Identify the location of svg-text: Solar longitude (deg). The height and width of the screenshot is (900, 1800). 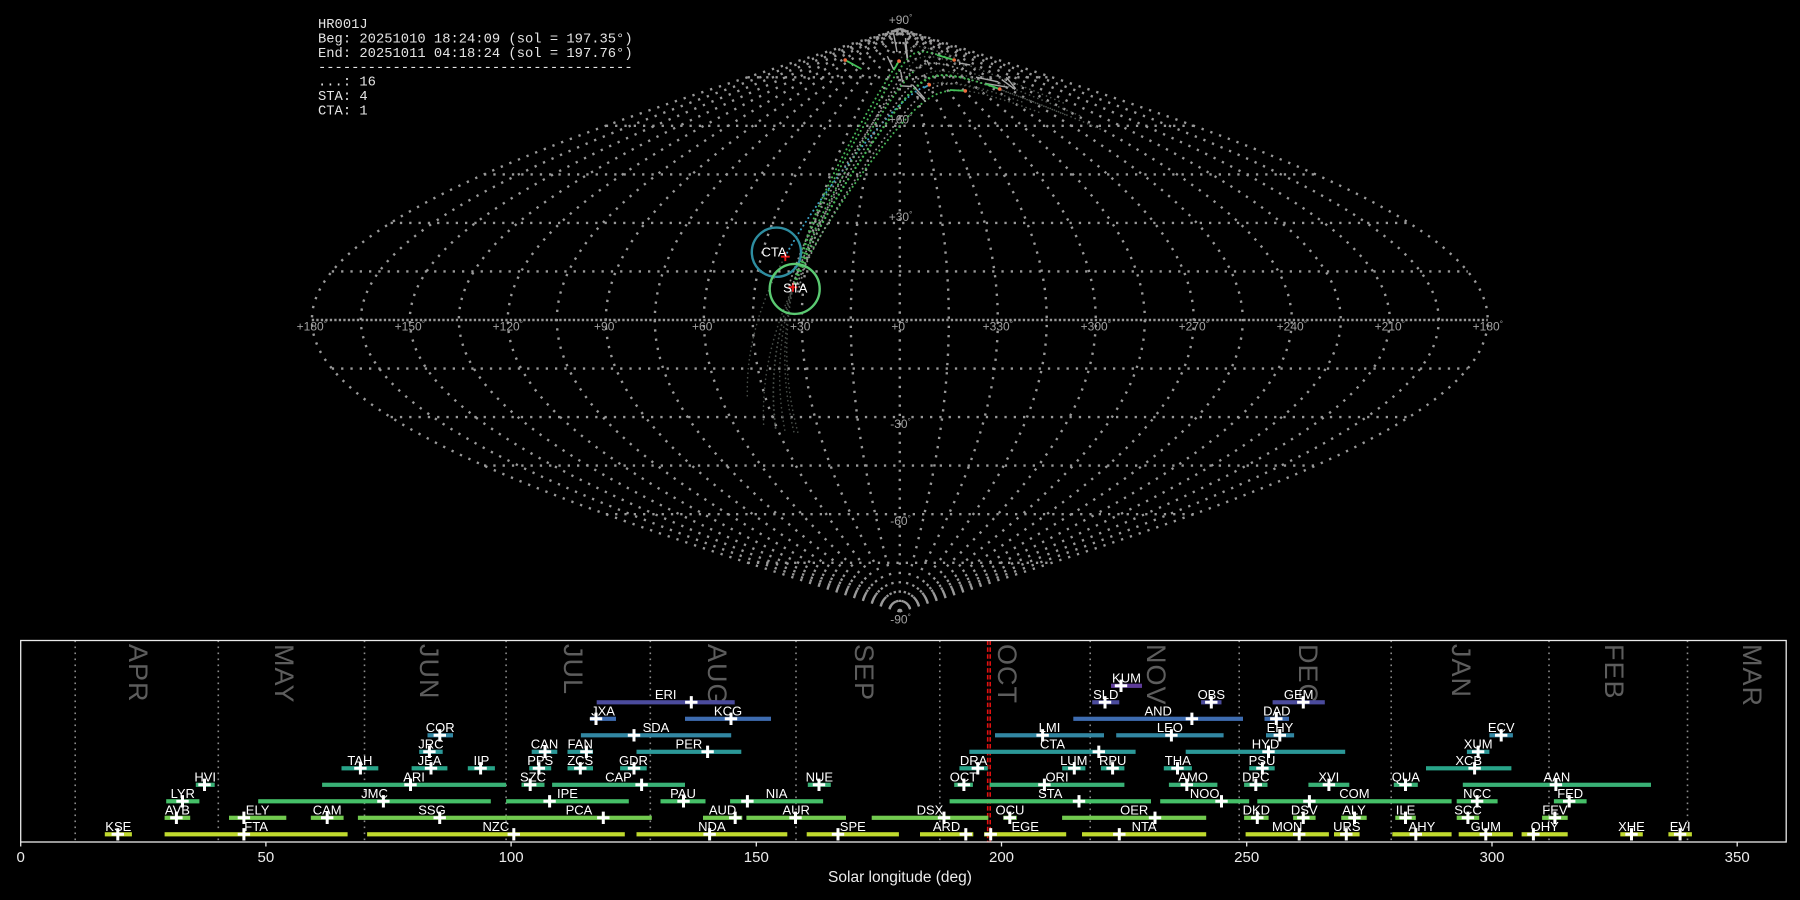
(900, 877).